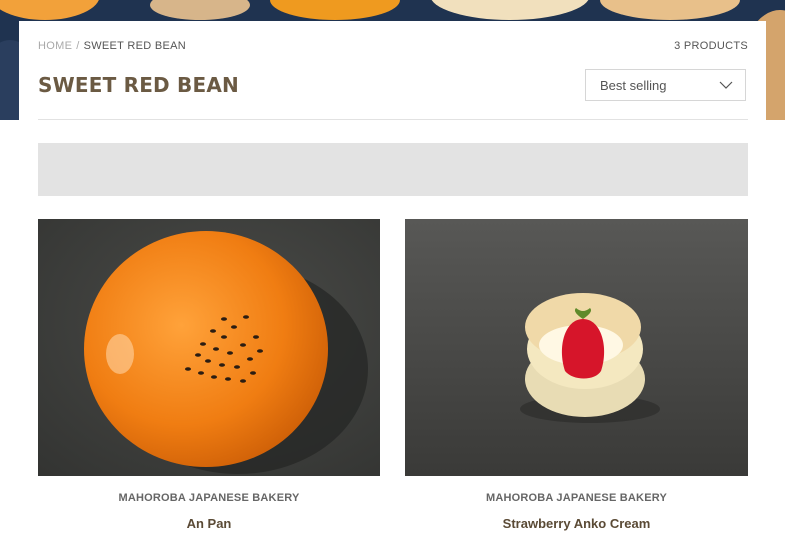 This screenshot has height=551, width=785. I want to click on sort-selected-value: Best selling, so click(633, 85).